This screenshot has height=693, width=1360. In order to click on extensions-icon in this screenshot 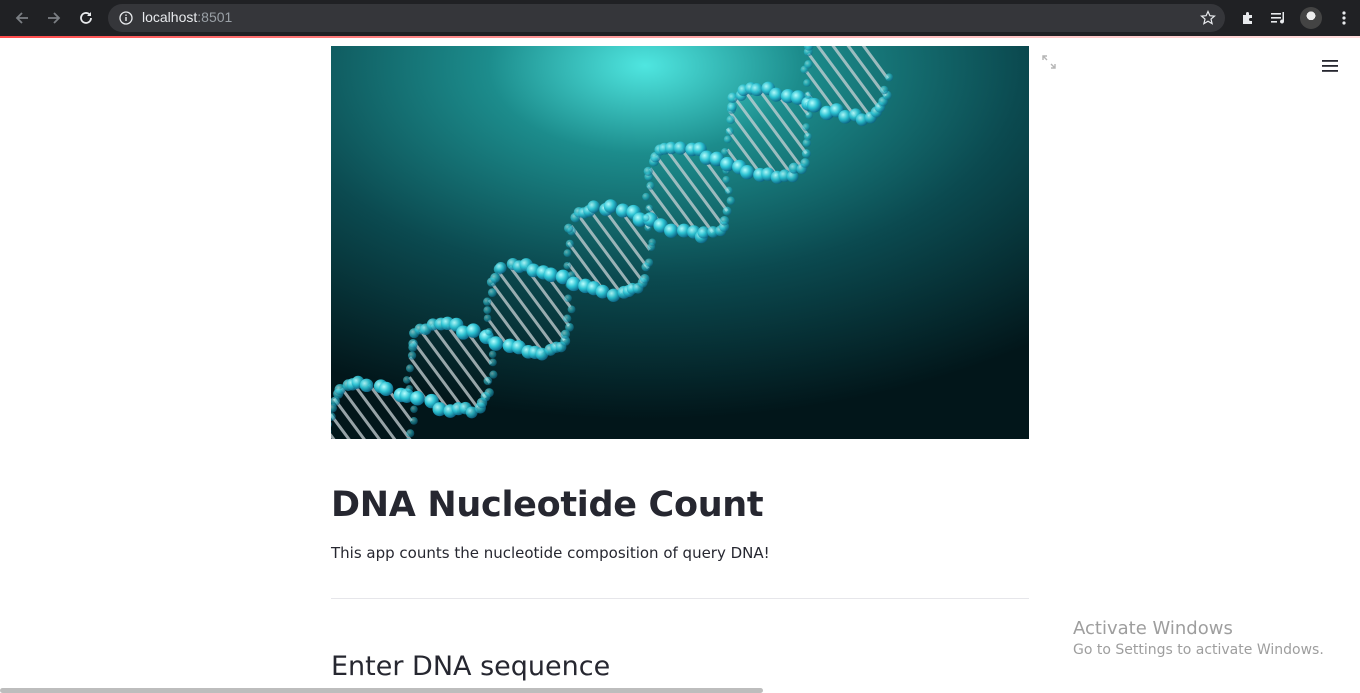, I will do `click(1248, 18)`.